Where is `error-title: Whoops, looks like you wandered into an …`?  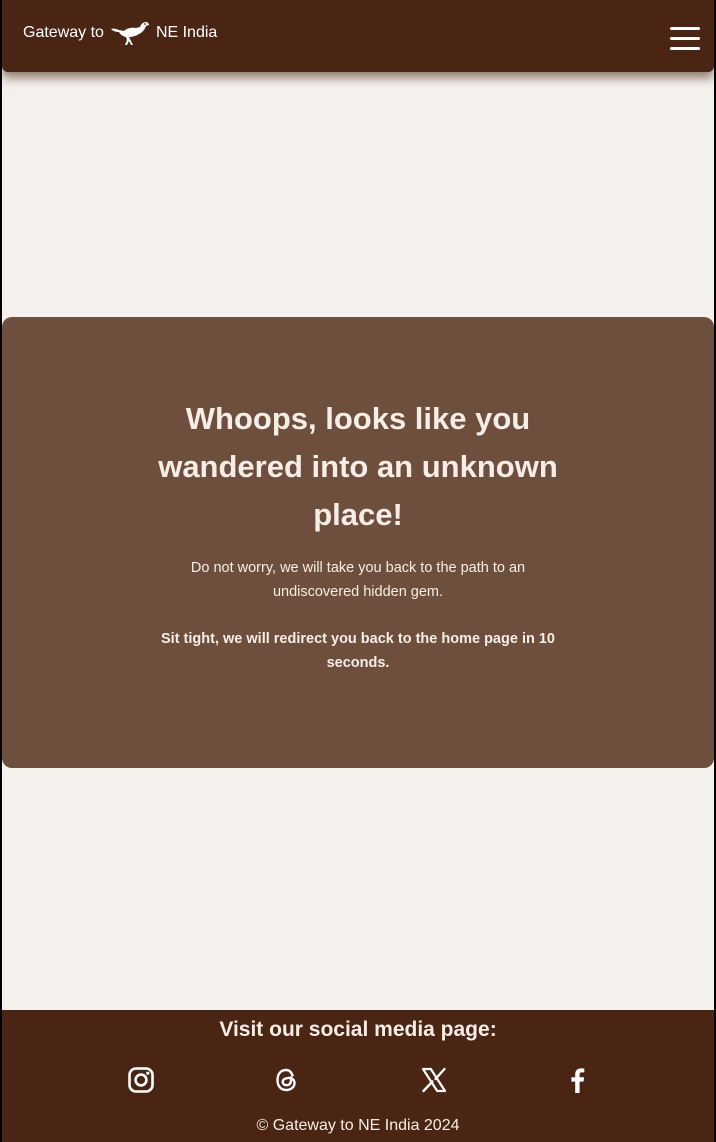
error-title: Whoops, looks like you wandered into an … is located at coordinates (358, 466).